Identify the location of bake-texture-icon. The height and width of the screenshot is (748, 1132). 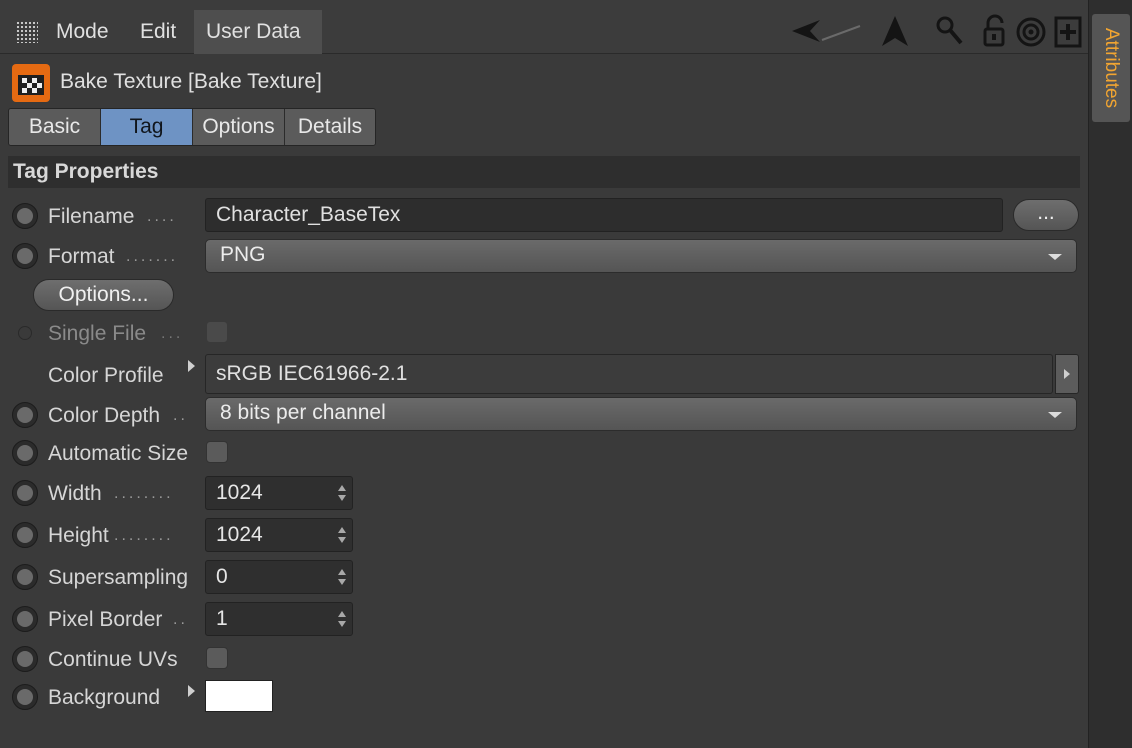
(31, 83).